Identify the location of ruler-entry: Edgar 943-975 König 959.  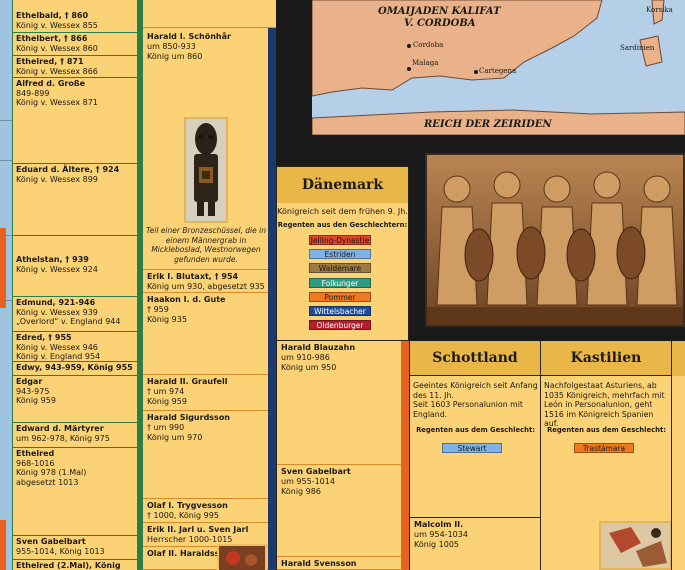
(75, 399).